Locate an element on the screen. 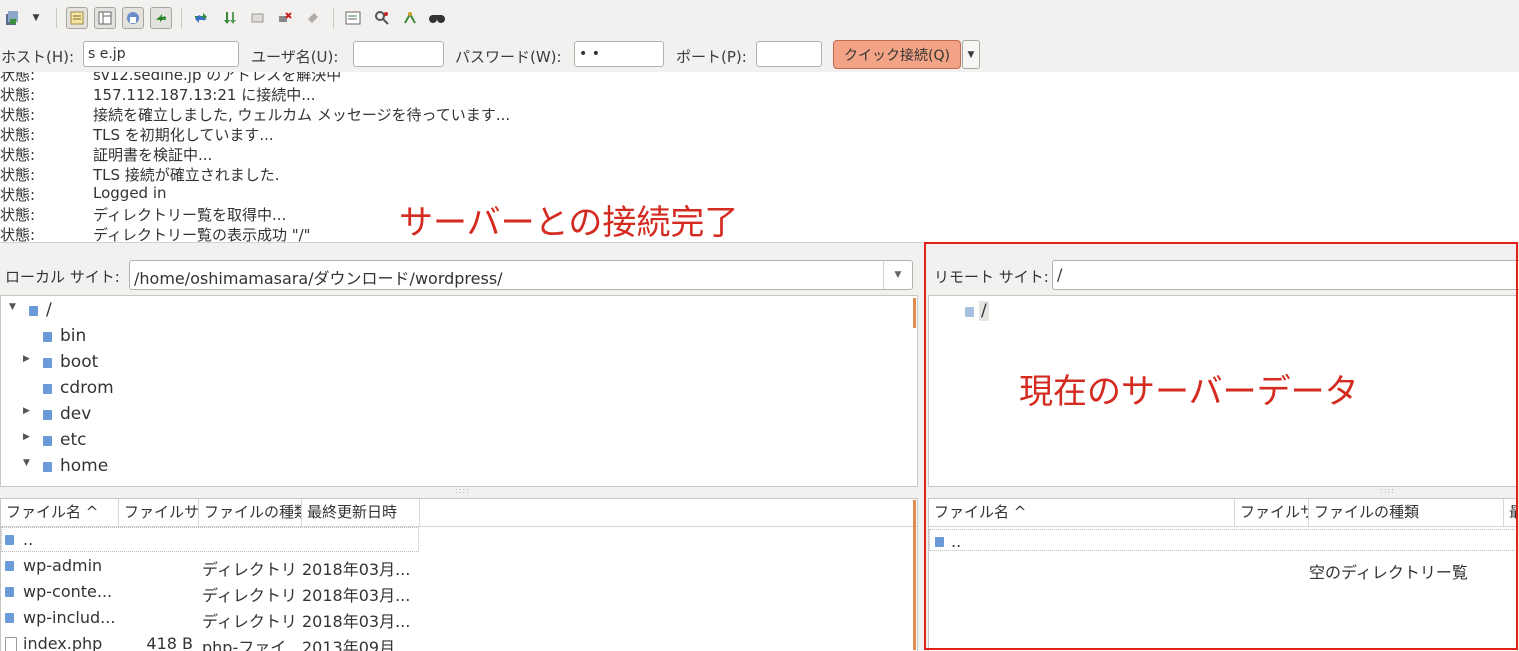 Image resolution: width=1519 pixels, height=651 pixels. file-size: 418 B is located at coordinates (169, 642).